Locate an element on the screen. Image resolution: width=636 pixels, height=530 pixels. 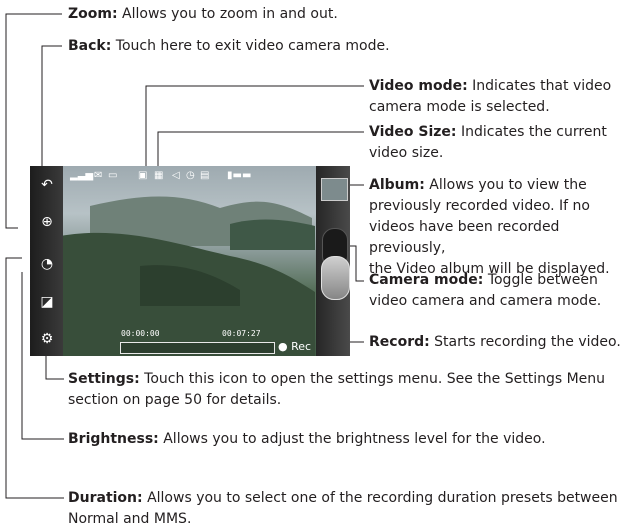
signal-icon: ▂▃▅ is located at coordinates (82, 175).